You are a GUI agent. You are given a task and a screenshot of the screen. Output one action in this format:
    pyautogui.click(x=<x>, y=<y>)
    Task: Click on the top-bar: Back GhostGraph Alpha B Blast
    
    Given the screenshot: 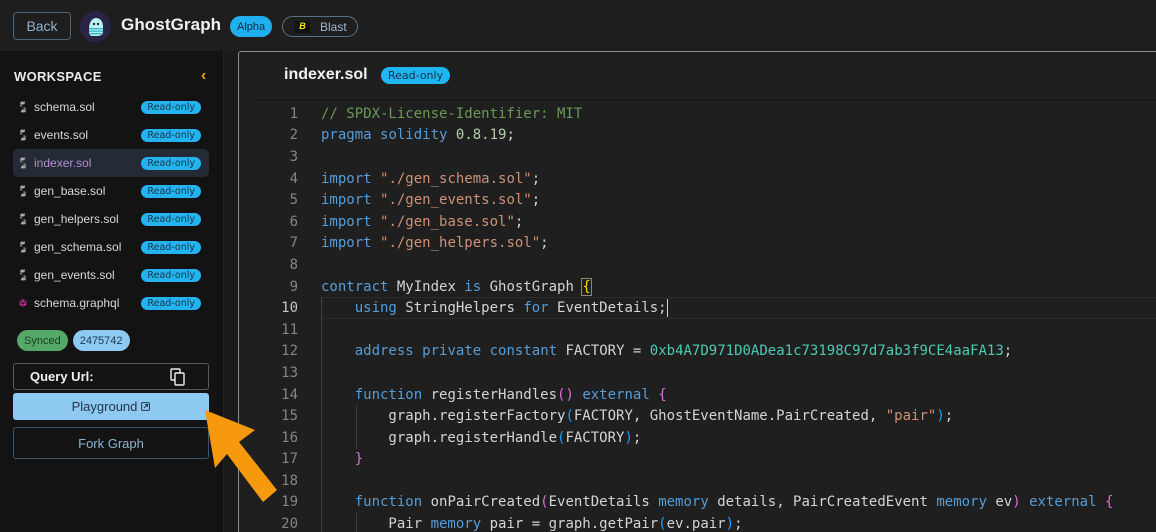 What is the action you would take?
    pyautogui.click(x=578, y=25)
    